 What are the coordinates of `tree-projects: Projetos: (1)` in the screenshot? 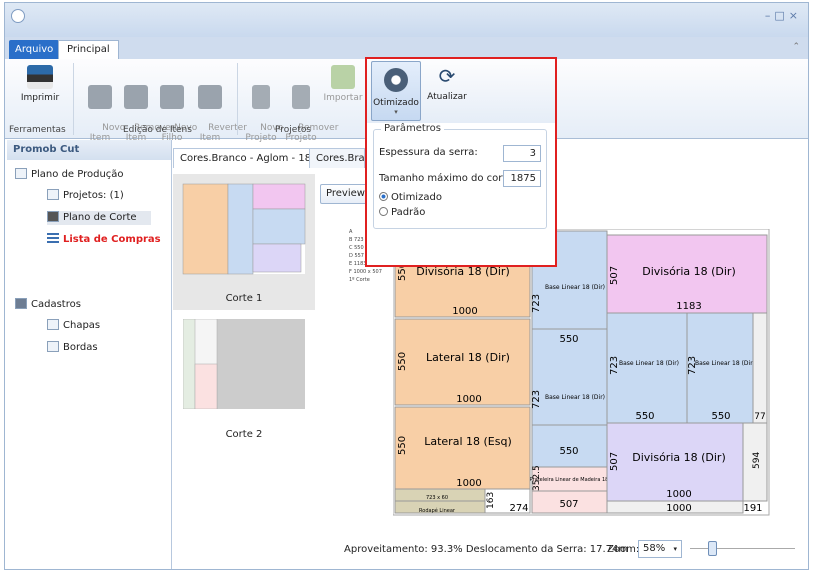 It's located at (85, 196).